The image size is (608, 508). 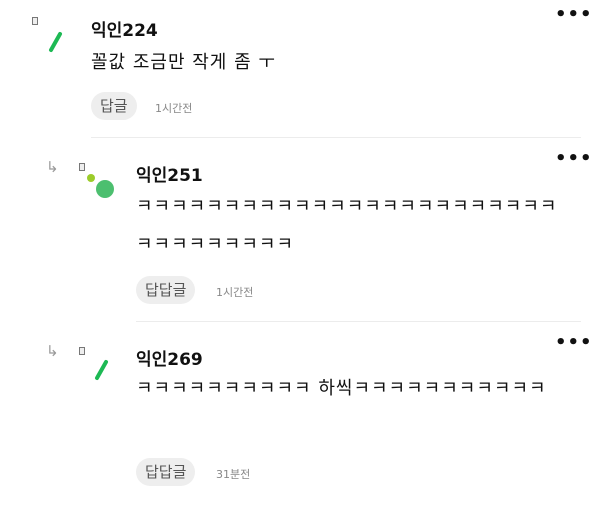 I want to click on comment-author: 익인251, so click(x=169, y=173).